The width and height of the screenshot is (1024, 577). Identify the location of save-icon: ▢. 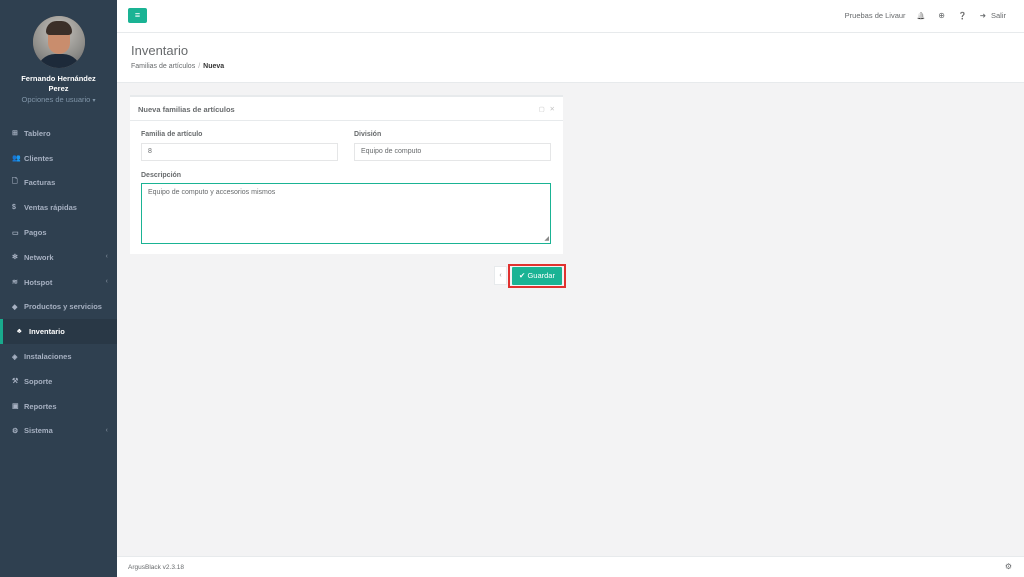
(542, 109).